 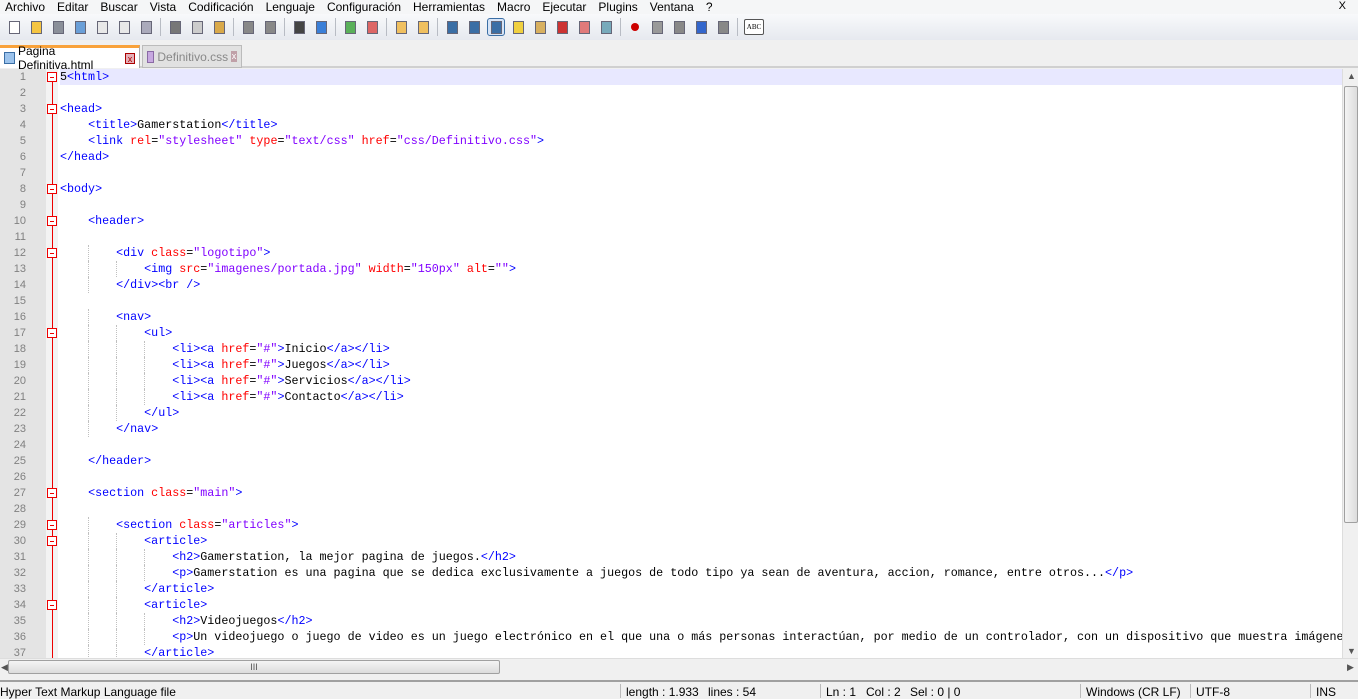 What do you see at coordinates (671, 429) in the screenshot?
I see `code-line: 23 </nav>` at bounding box center [671, 429].